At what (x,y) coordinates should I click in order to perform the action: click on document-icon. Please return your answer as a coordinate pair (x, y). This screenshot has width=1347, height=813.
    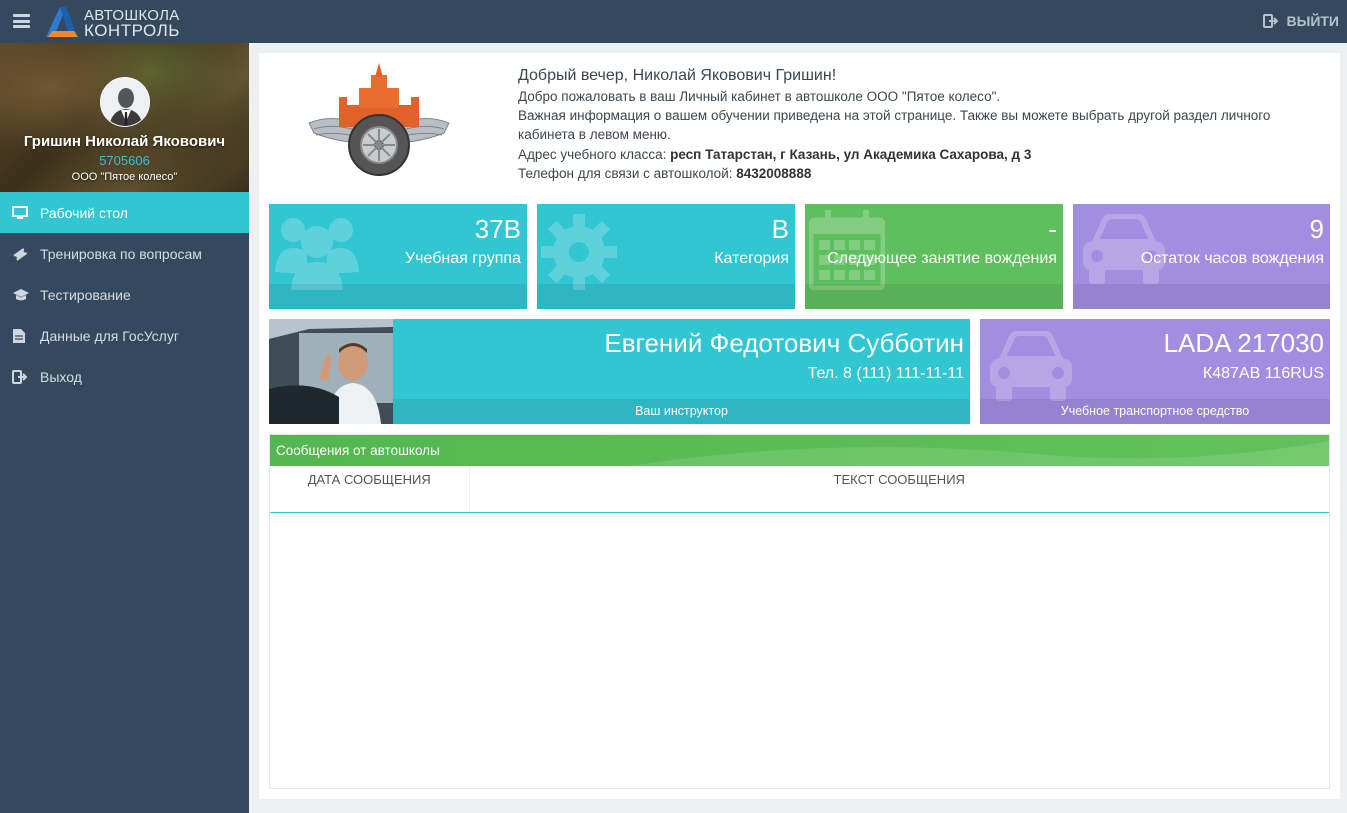
    Looking at the image, I should click on (26, 336).